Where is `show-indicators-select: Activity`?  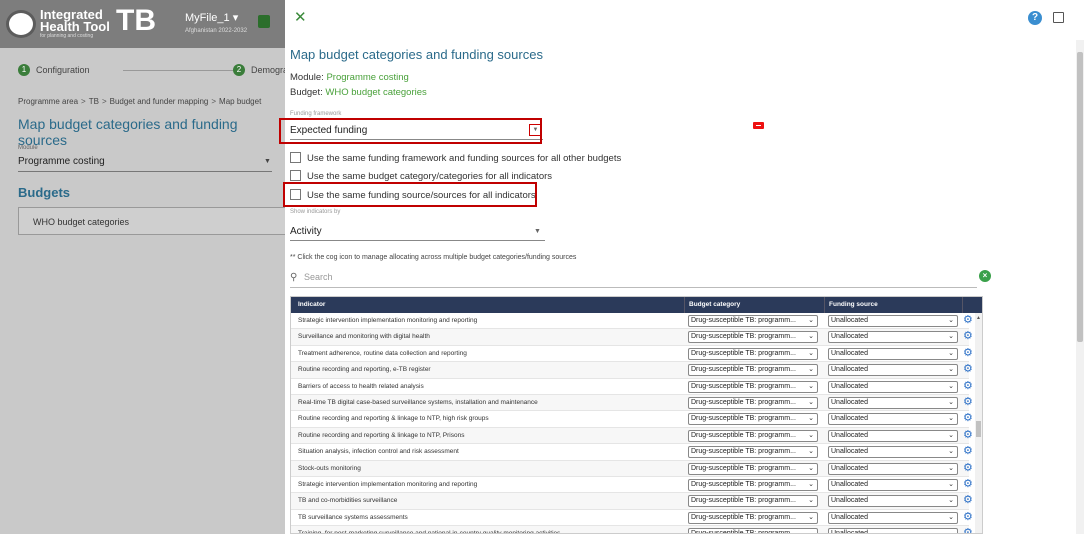 show-indicators-select: Activity is located at coordinates (306, 231).